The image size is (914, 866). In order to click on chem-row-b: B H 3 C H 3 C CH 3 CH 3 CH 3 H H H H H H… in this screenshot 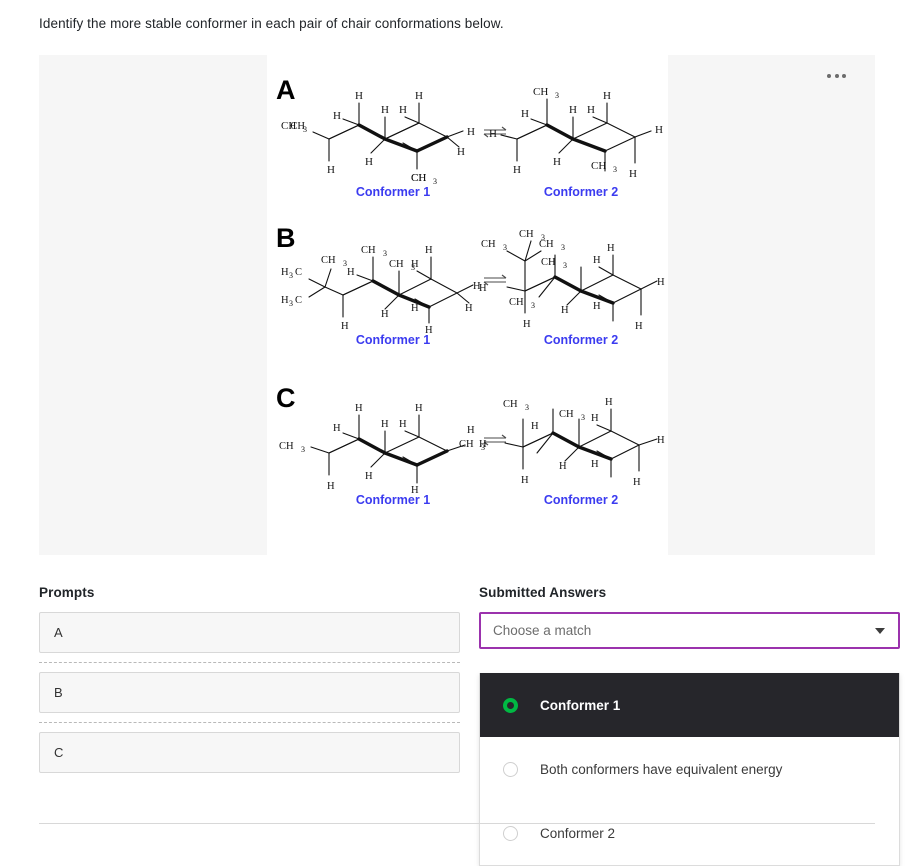, I will do `click(467, 295)`.